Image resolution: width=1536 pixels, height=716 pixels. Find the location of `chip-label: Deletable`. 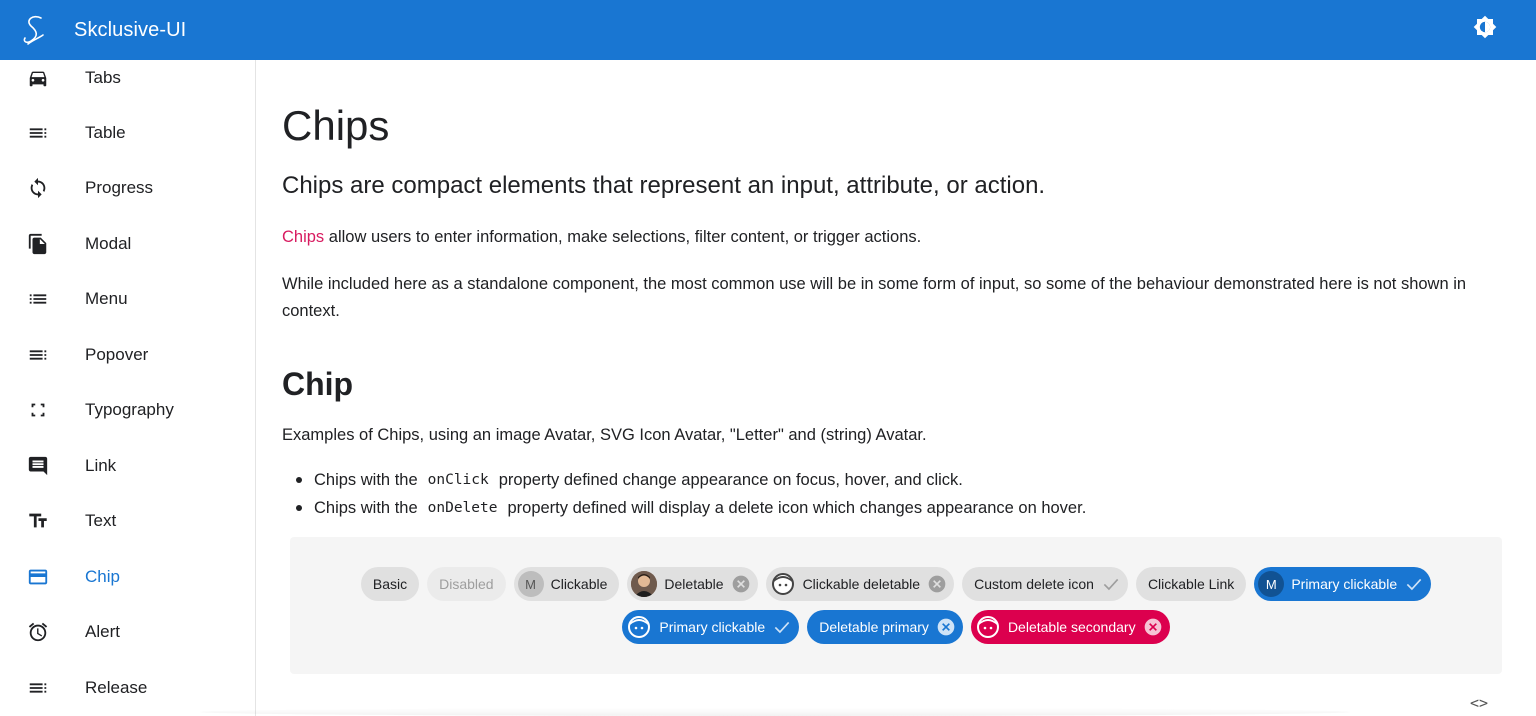

chip-label: Deletable is located at coordinates (694, 584).